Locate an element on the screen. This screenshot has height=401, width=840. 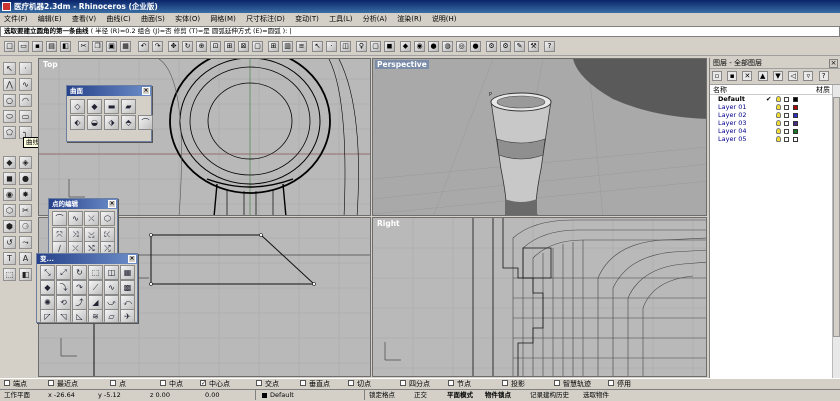
checkbox-icon: ✓ is located at coordinates (203, 383).